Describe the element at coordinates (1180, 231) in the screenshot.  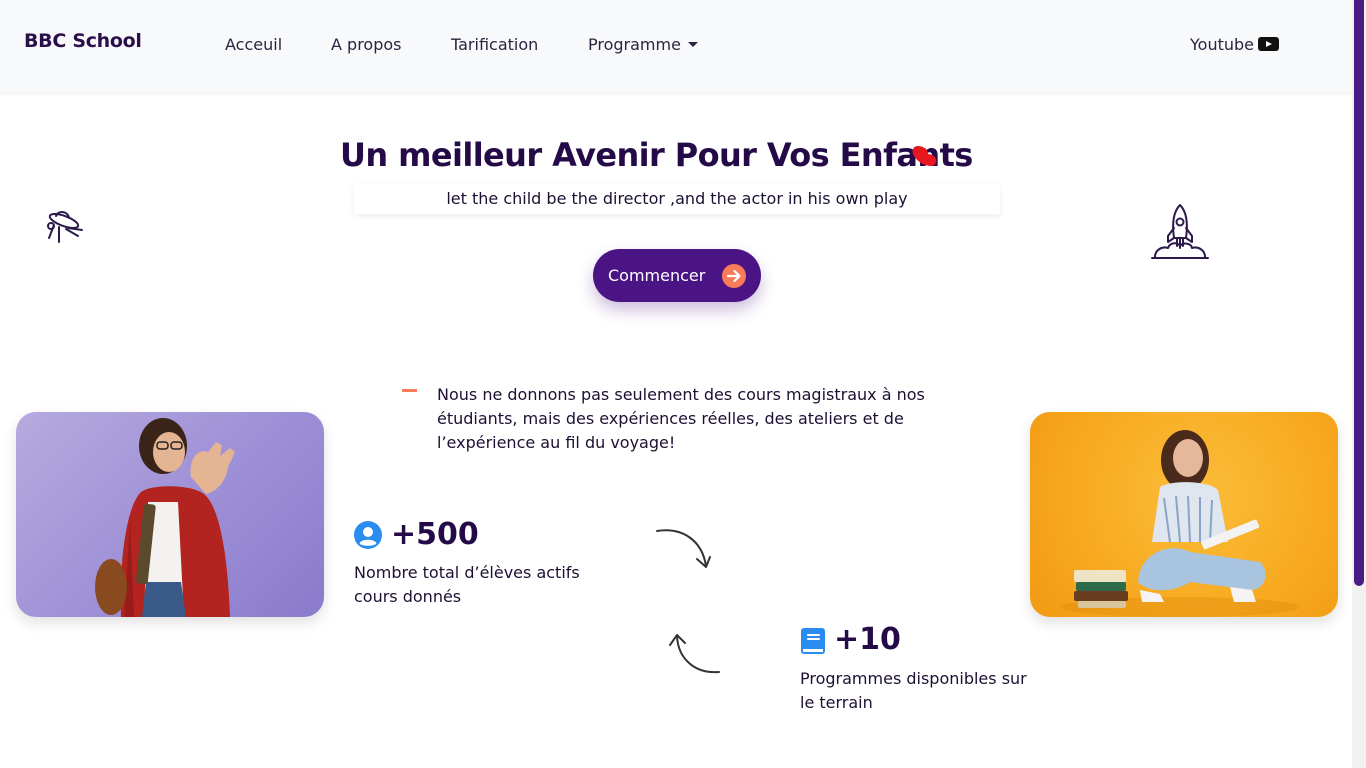
I see `rocket-icon` at that location.